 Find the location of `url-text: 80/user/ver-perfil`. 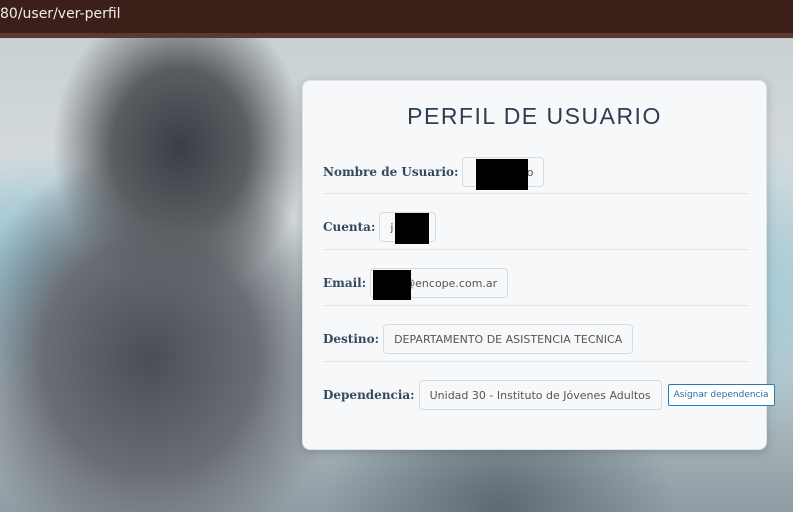

url-text: 80/user/ver-perfil is located at coordinates (60, 14).